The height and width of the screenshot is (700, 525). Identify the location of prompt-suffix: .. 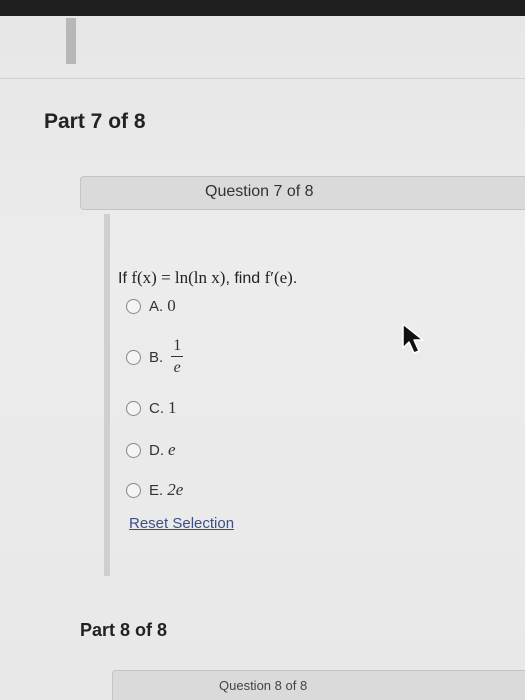
(295, 278).